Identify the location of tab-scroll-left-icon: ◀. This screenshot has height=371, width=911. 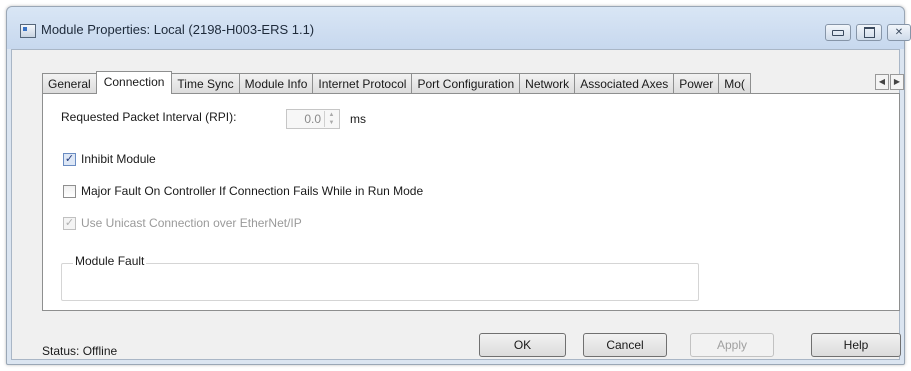
(882, 82).